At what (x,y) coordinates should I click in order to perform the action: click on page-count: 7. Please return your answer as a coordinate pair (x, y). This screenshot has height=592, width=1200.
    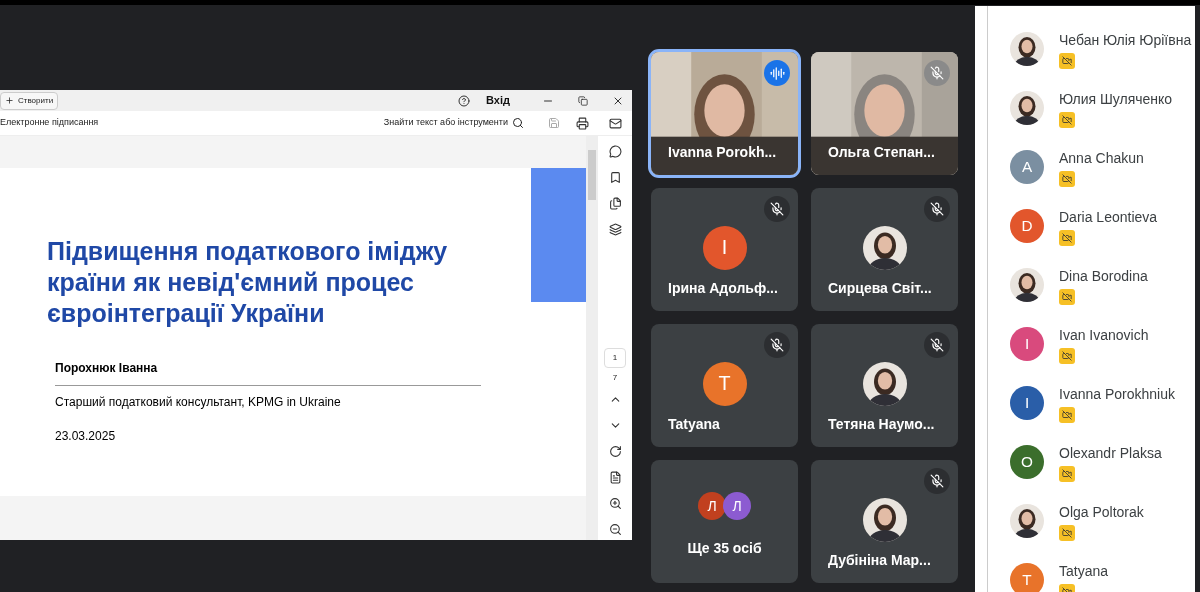
    Looking at the image, I should click on (615, 378).